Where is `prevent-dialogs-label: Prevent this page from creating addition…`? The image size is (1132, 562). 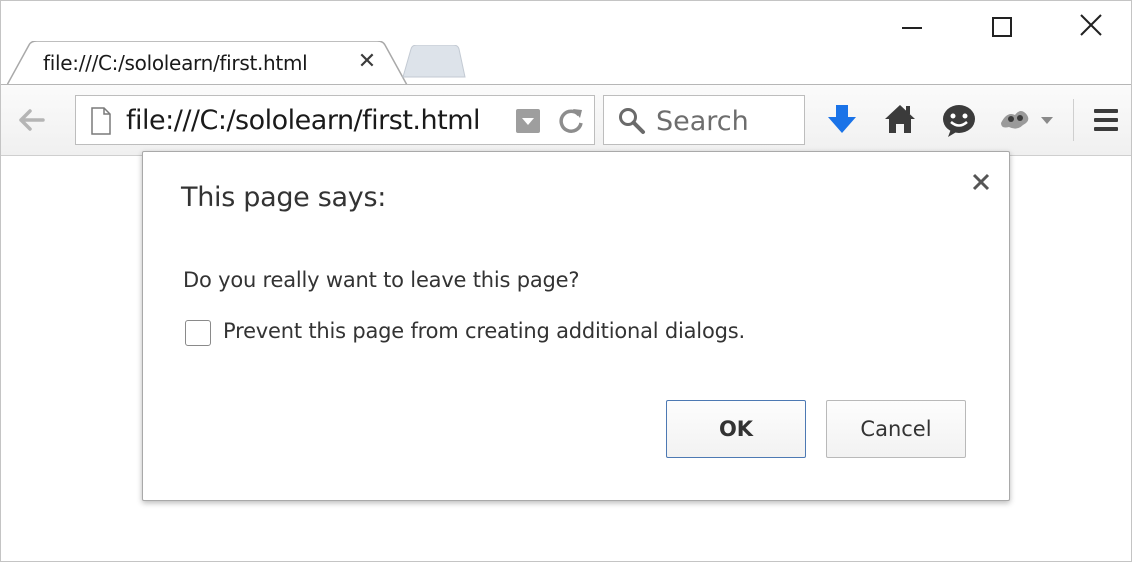
prevent-dialogs-label: Prevent this page from creating addition… is located at coordinates (484, 331).